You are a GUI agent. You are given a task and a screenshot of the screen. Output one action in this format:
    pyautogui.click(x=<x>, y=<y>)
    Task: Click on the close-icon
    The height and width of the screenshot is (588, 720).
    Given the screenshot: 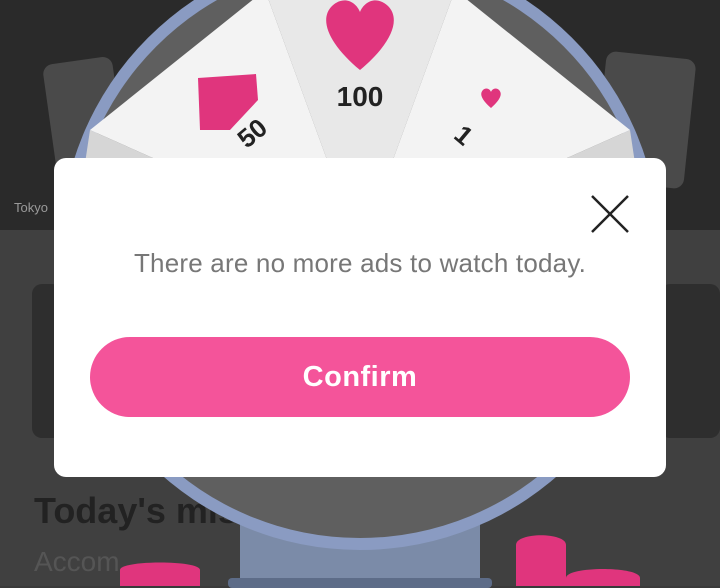 What is the action you would take?
    pyautogui.click(x=610, y=214)
    